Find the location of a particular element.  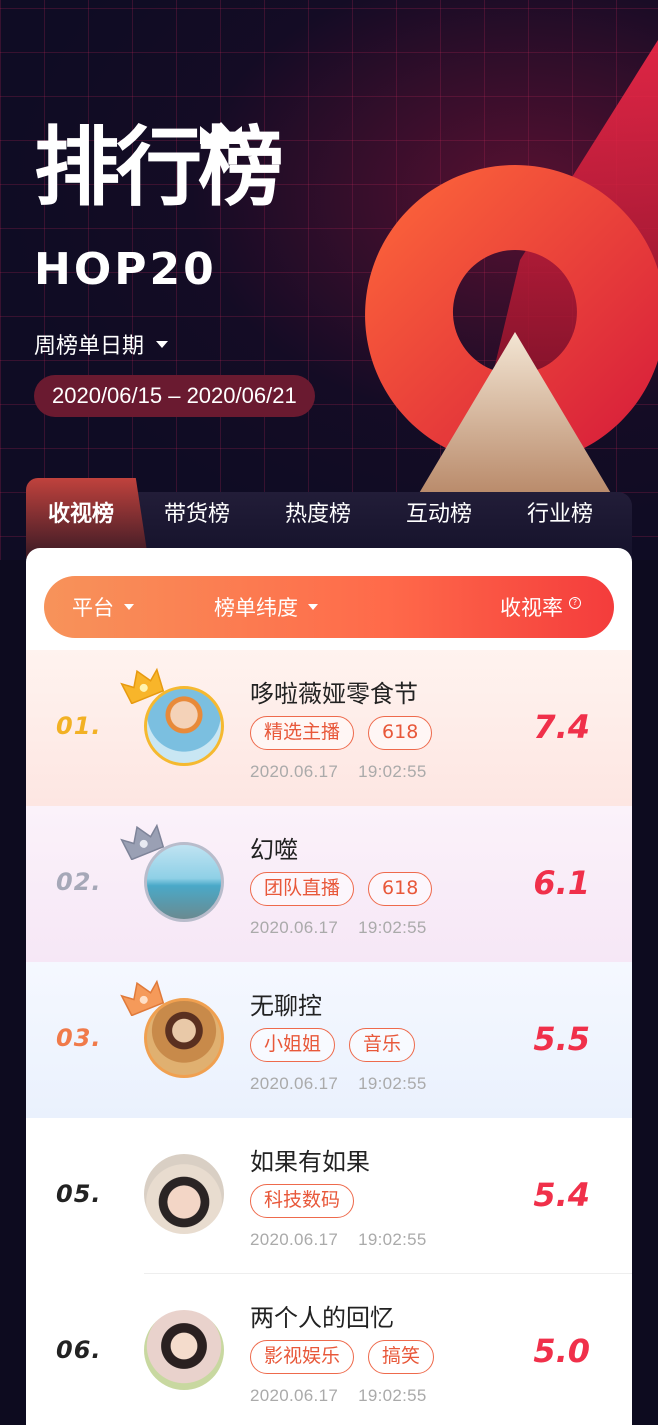

streamer-name: 两个人的回忆 is located at coordinates (322, 1318).